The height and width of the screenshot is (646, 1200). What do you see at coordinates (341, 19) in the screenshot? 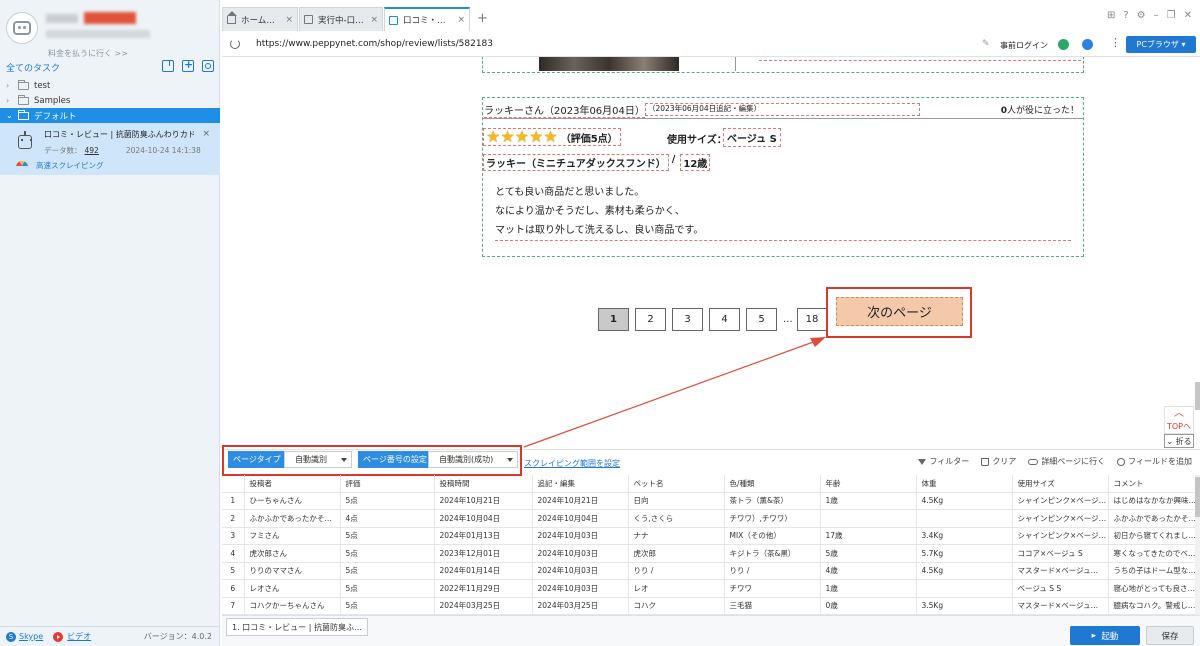
I see `tab-running: 実行中-口… ×` at bounding box center [341, 19].